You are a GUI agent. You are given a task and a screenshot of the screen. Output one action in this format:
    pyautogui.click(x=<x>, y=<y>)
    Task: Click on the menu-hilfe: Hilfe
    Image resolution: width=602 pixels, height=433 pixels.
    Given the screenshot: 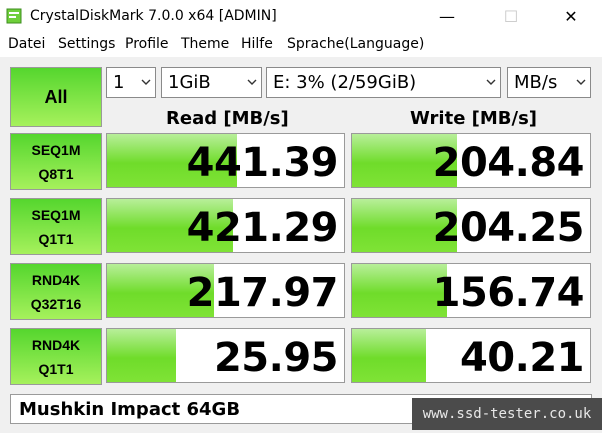 What is the action you would take?
    pyautogui.click(x=257, y=44)
    